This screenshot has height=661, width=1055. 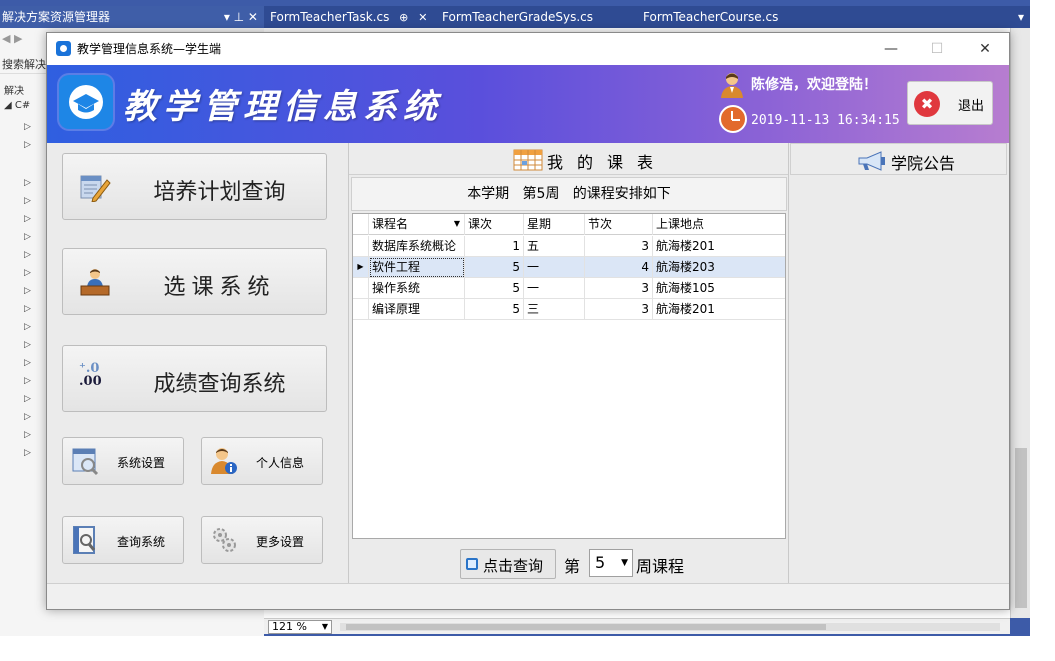 I want to click on course-selection-label: 选课系统, so click(x=219, y=287).